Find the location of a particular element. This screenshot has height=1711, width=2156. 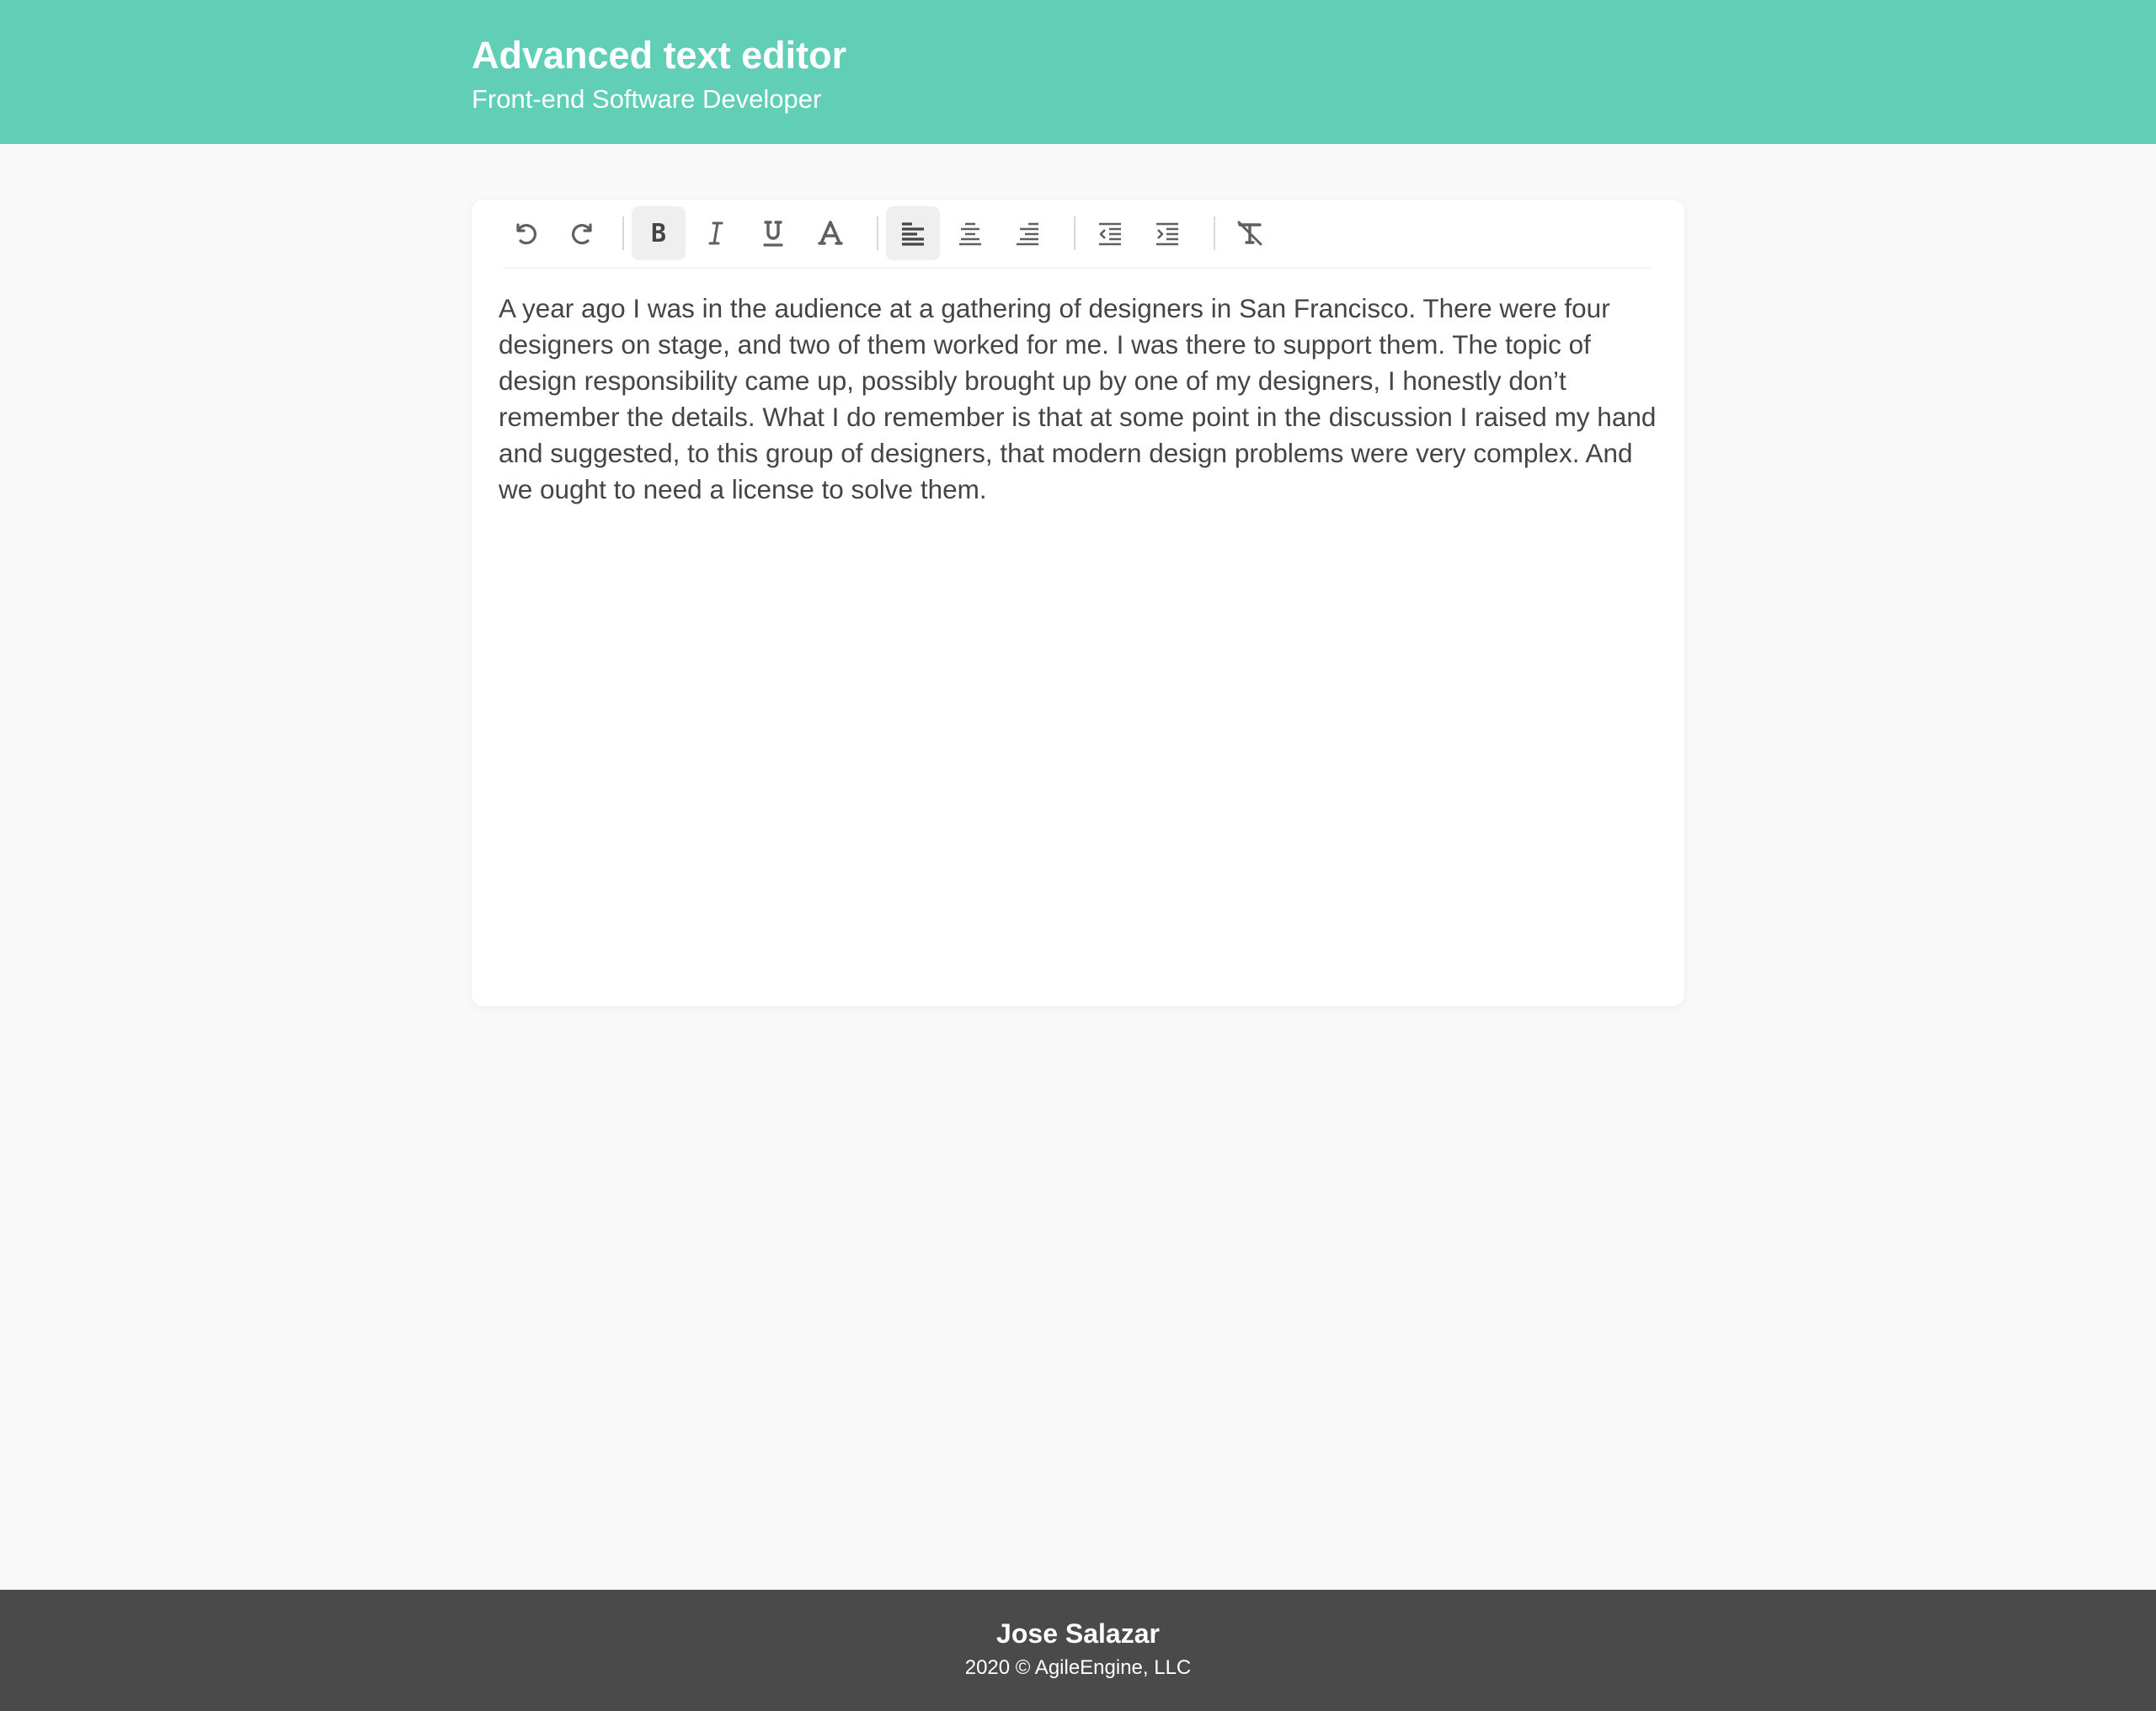

underline-icon is located at coordinates (773, 234).